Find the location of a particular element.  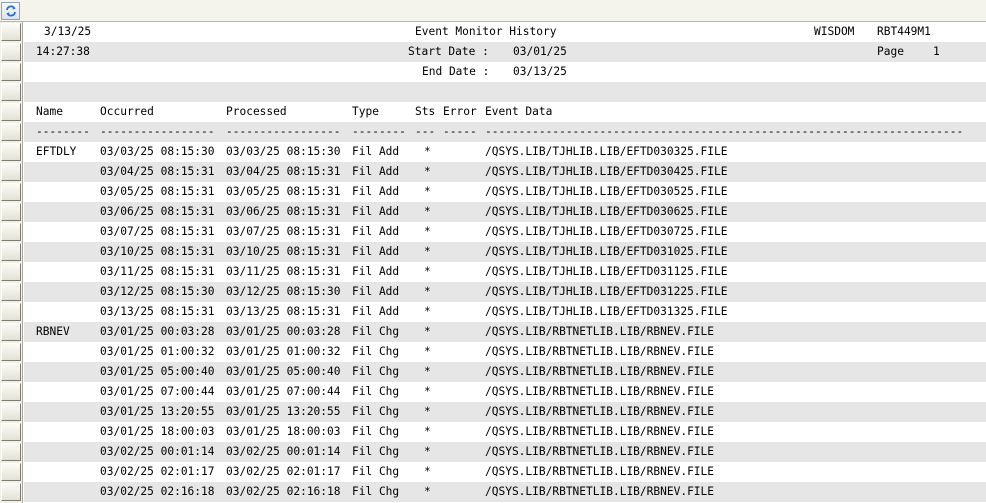

end-date-value: 03/13/25 is located at coordinates (540, 71).